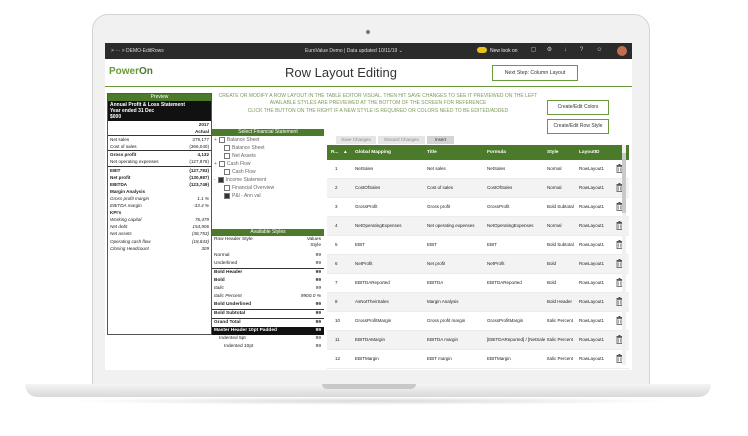 The width and height of the screenshot is (748, 436). I want to click on report-title-menu: EuroValue Demo | Data updated 10/11/19 ⌄, so click(354, 51).